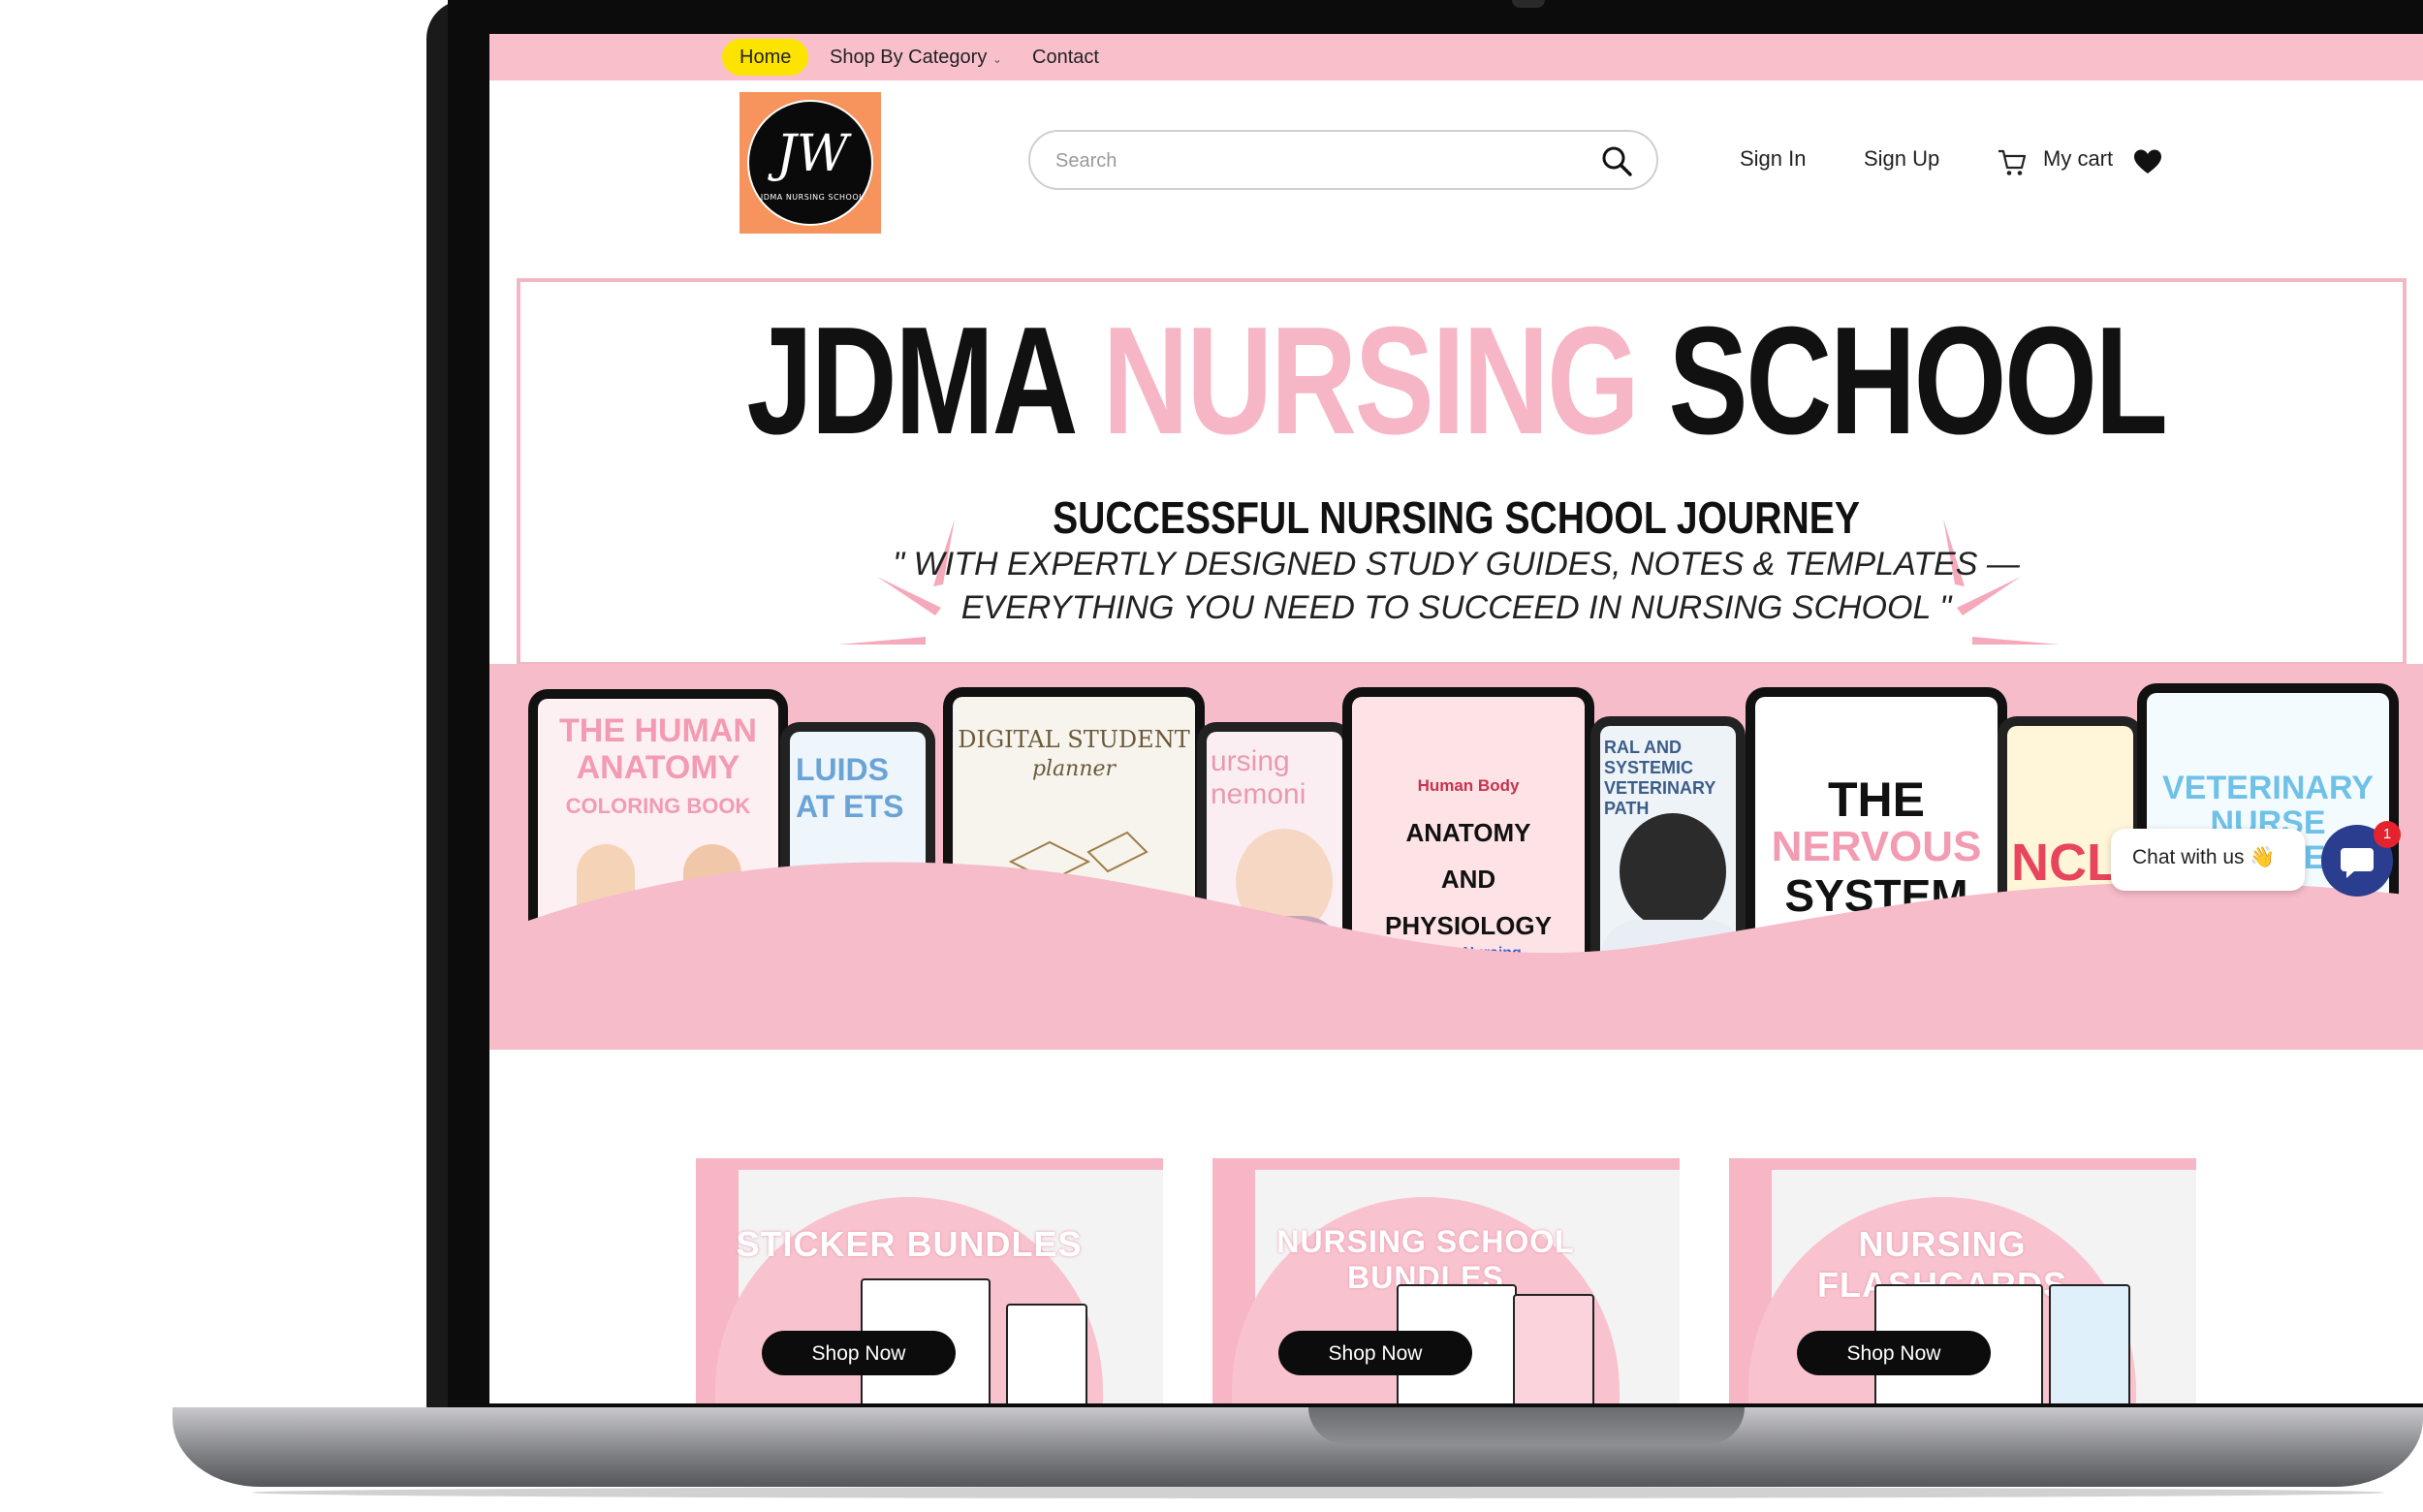 The width and height of the screenshot is (2423, 1512). What do you see at coordinates (1446, 1280) in the screenshot?
I see `category-card-nursing-school-bundles: NURSING SCHOOL BUNDLES Shop Now` at bounding box center [1446, 1280].